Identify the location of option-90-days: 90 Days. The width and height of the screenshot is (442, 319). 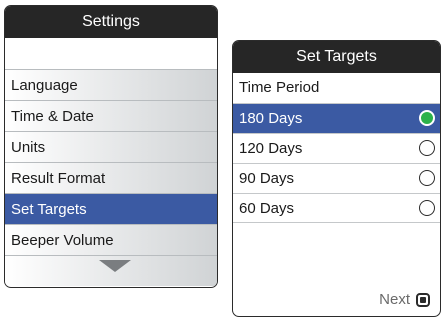
(336, 178).